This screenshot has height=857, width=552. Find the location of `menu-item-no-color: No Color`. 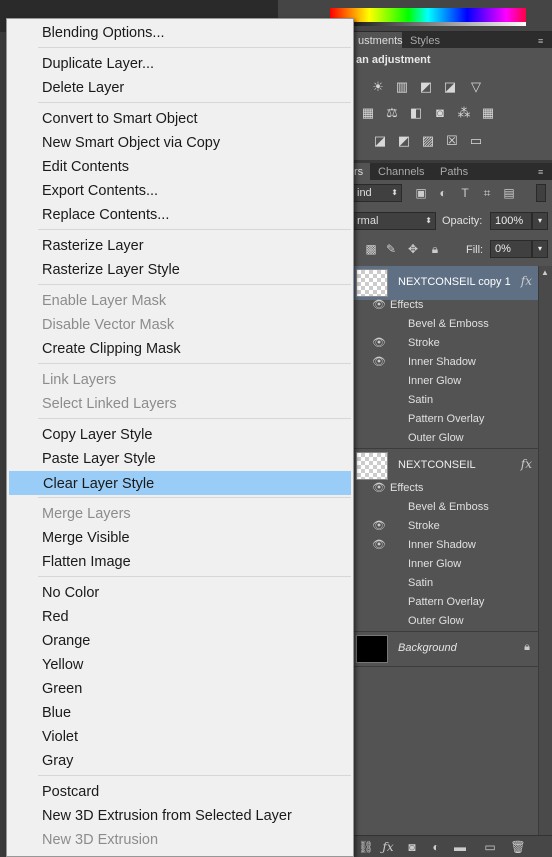

menu-item-no-color: No Color is located at coordinates (180, 593).